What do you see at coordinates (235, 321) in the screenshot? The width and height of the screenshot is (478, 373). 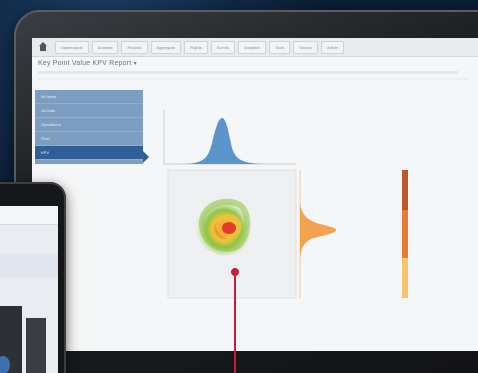 I see `annotation-line` at bounding box center [235, 321].